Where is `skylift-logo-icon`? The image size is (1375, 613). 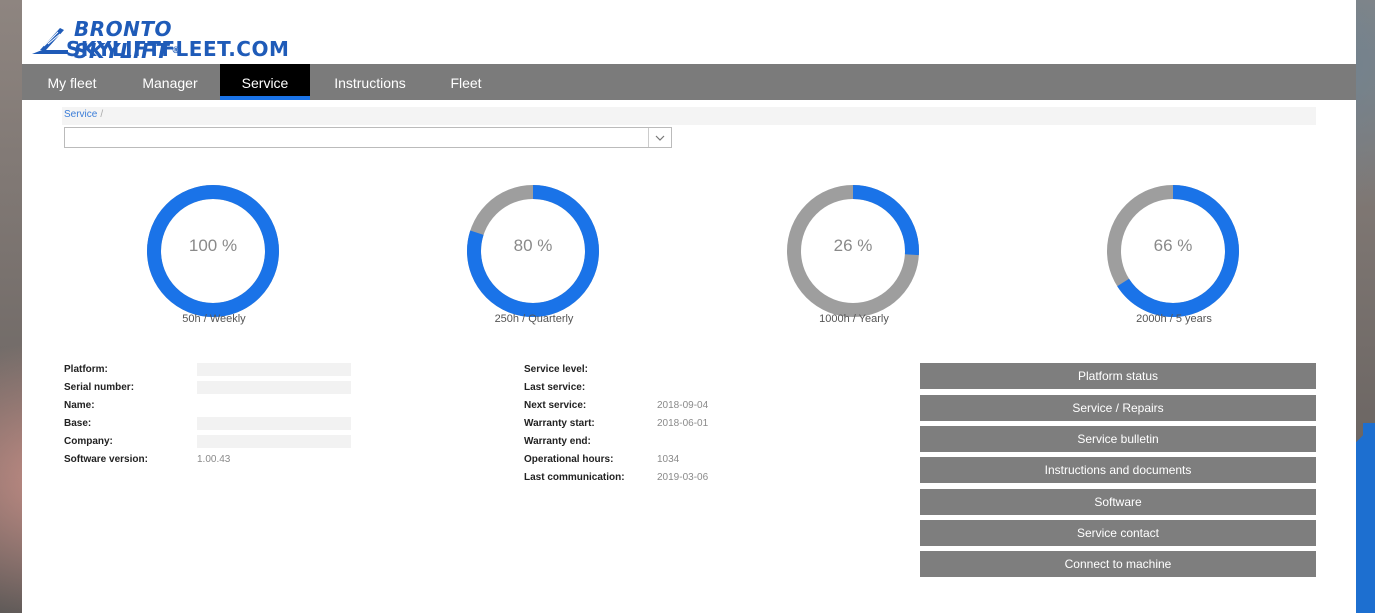 skylift-logo-icon is located at coordinates (50, 41).